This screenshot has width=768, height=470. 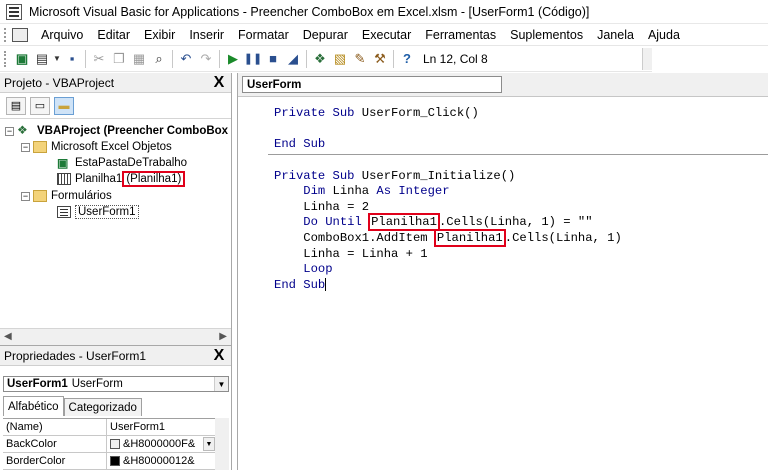 What do you see at coordinates (57, 59) in the screenshot?
I see `dropdown-arrow-icon: ▼` at bounding box center [57, 59].